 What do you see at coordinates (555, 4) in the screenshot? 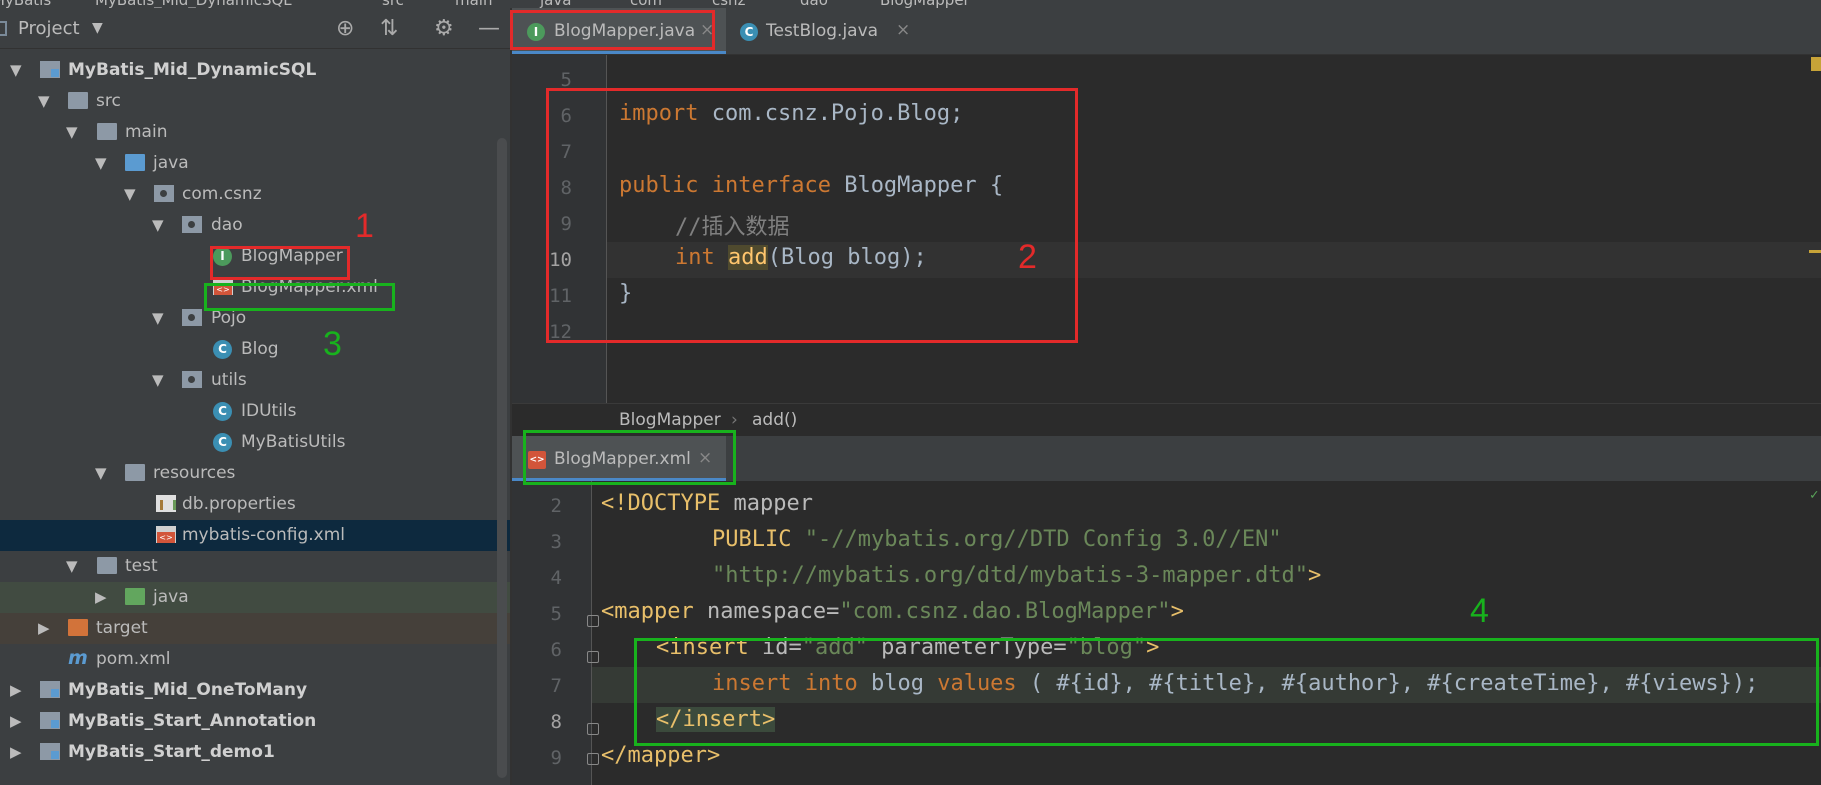
I see `nav-crumb: java` at bounding box center [555, 4].